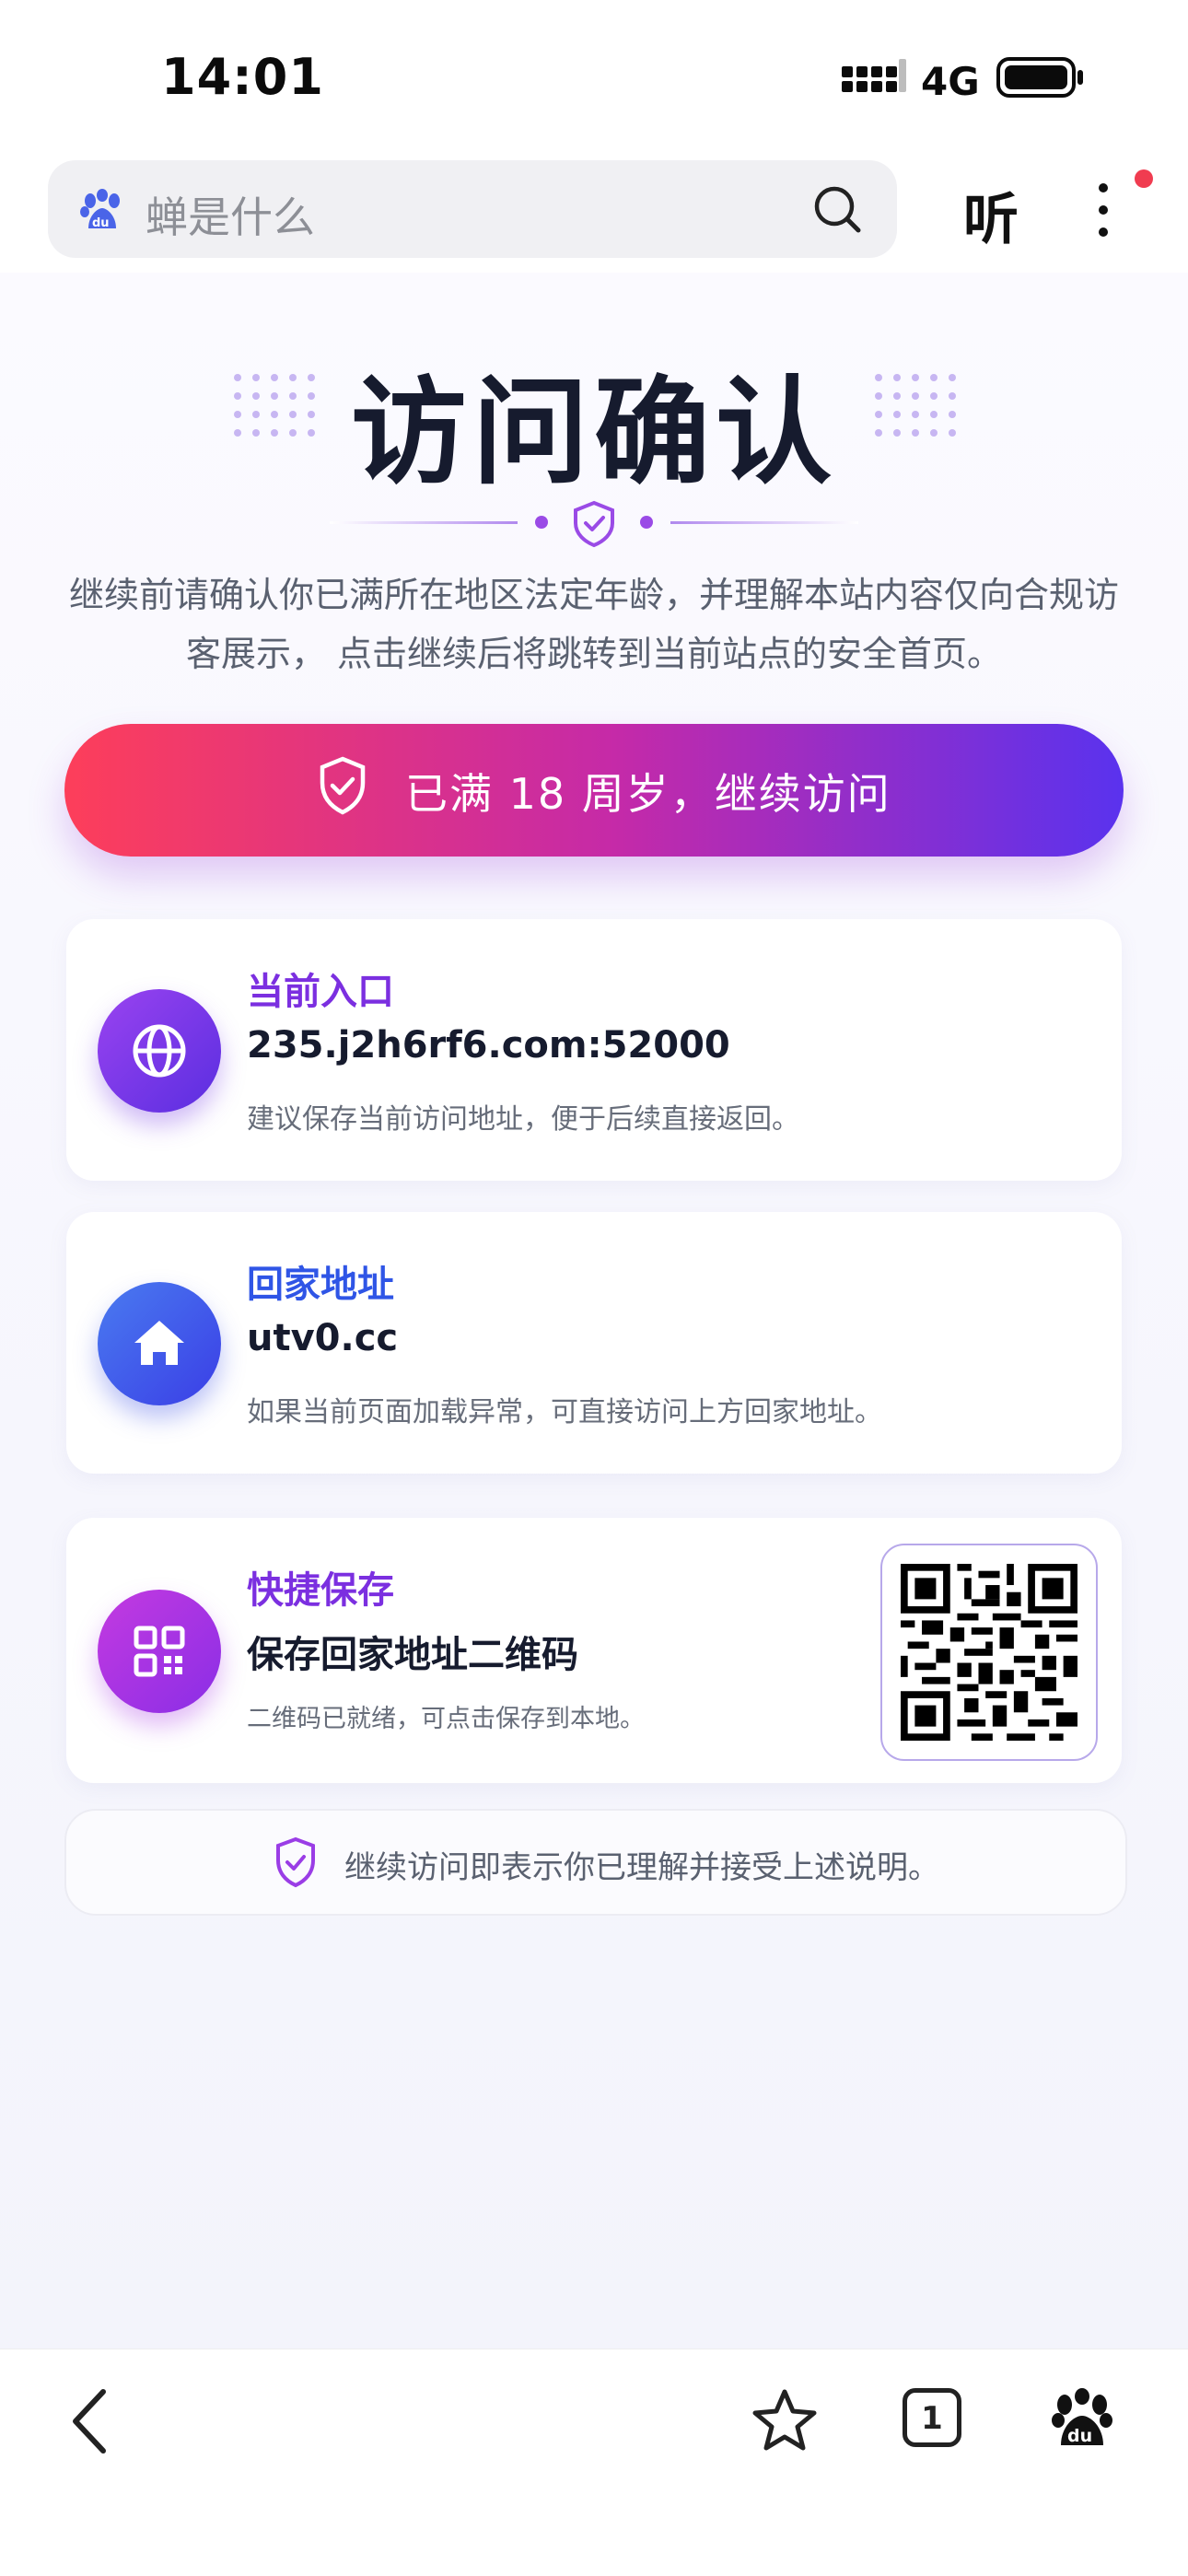 The height and width of the screenshot is (2576, 1188). I want to click on qr-grid-icon, so click(160, 1651).